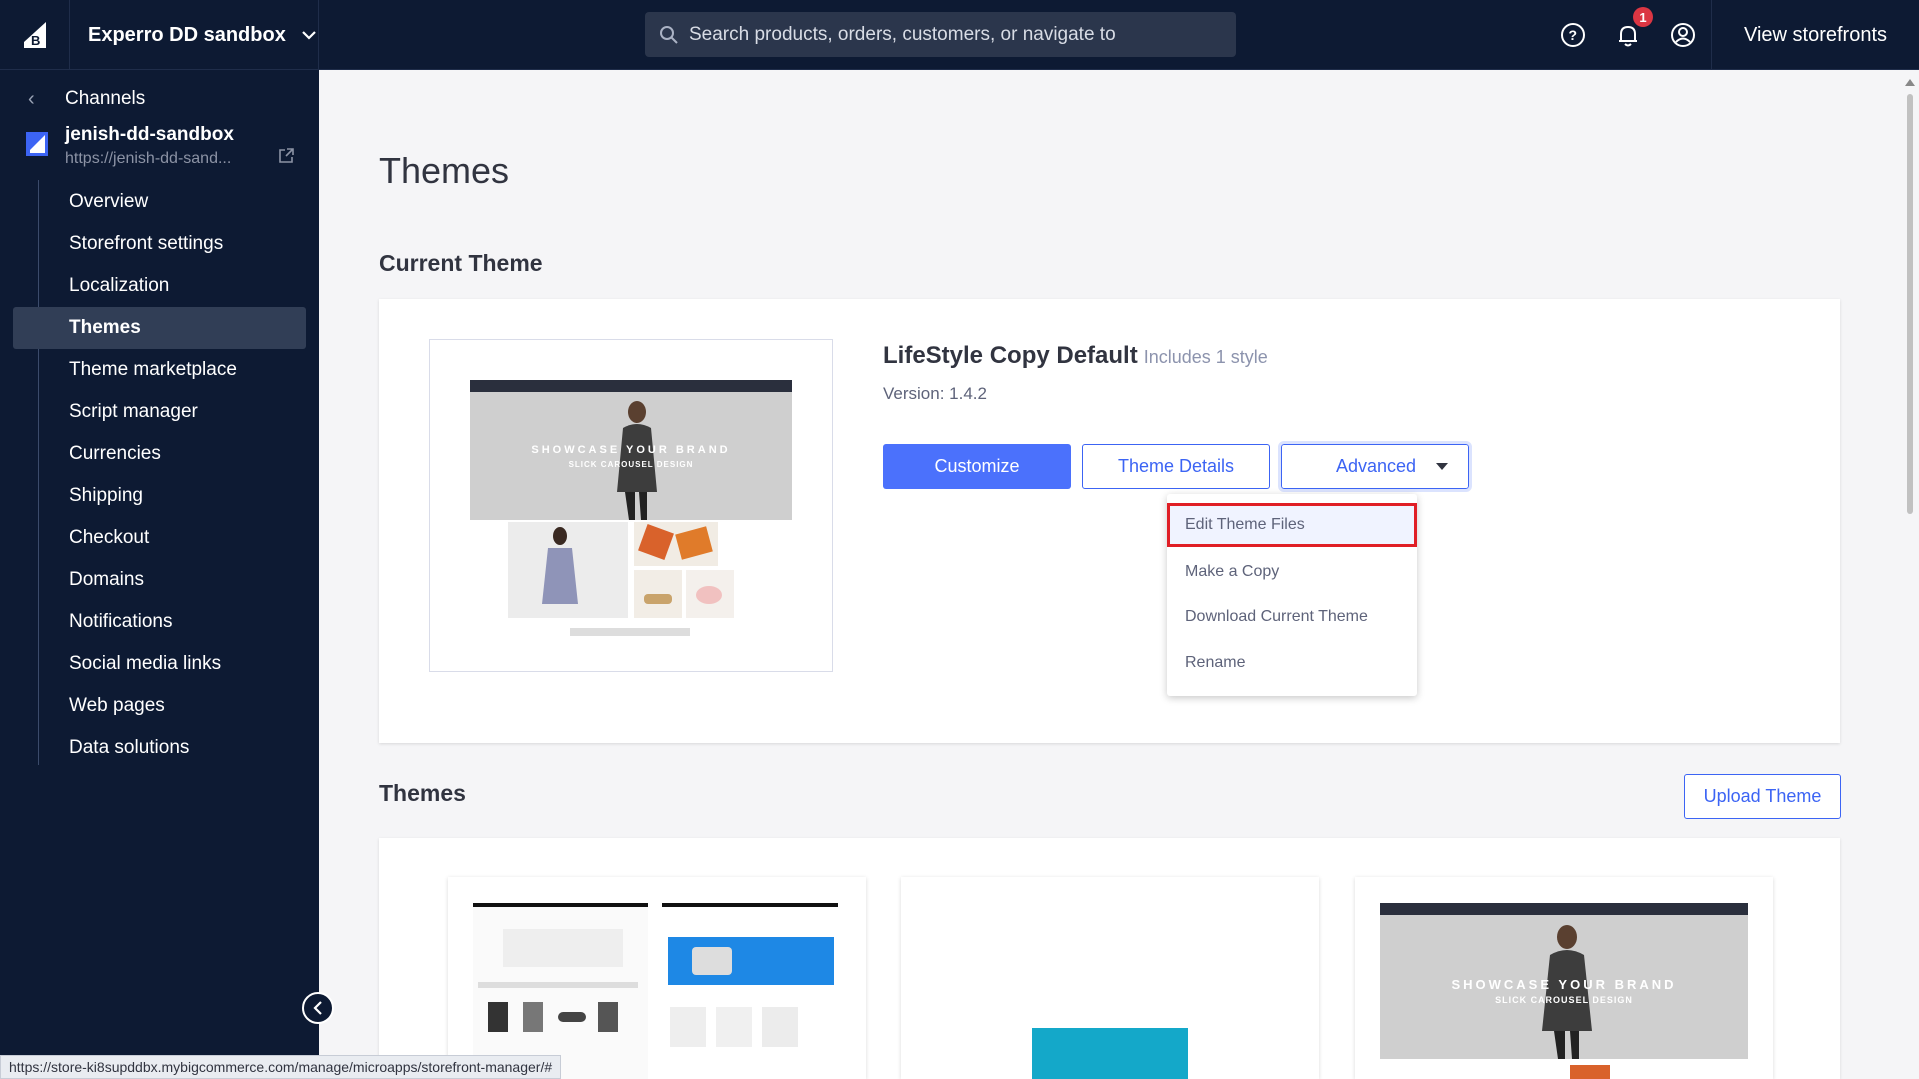 The height and width of the screenshot is (1079, 1919). I want to click on sidebar-item-storefront-settings: Storefront settings, so click(159, 244).